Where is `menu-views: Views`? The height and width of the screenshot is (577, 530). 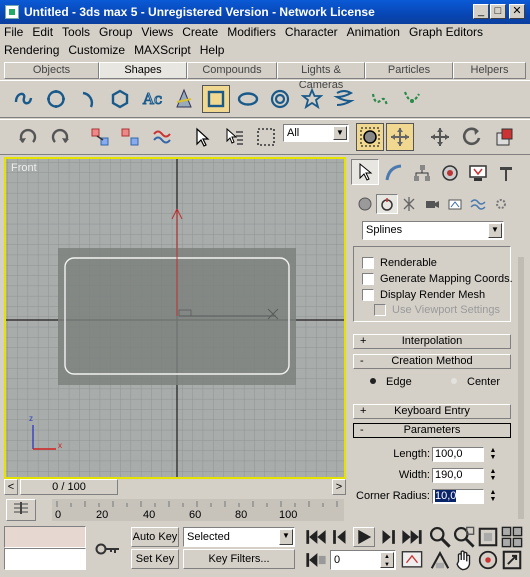 menu-views: Views is located at coordinates (157, 32).